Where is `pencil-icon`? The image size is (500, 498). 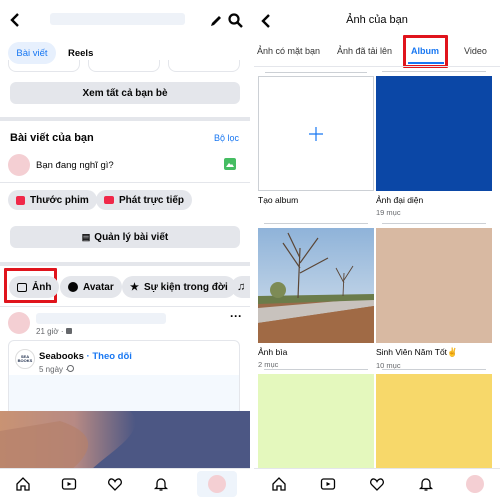 pencil-icon is located at coordinates (216, 21).